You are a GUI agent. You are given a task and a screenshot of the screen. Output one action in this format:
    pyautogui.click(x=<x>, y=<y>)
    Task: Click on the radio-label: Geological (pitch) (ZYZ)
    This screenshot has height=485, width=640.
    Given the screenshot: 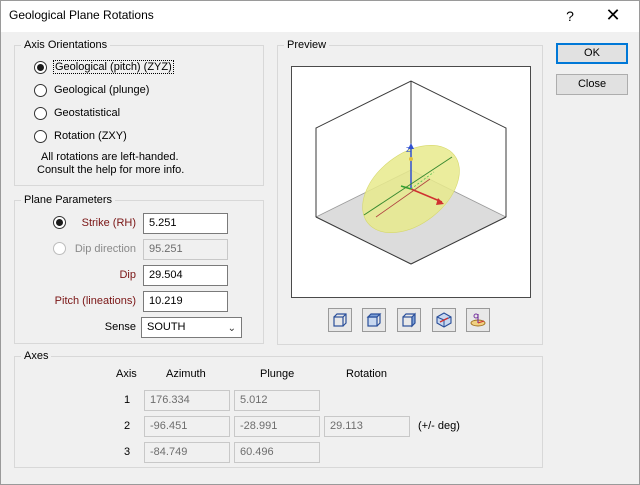 What is the action you would take?
    pyautogui.click(x=113, y=67)
    